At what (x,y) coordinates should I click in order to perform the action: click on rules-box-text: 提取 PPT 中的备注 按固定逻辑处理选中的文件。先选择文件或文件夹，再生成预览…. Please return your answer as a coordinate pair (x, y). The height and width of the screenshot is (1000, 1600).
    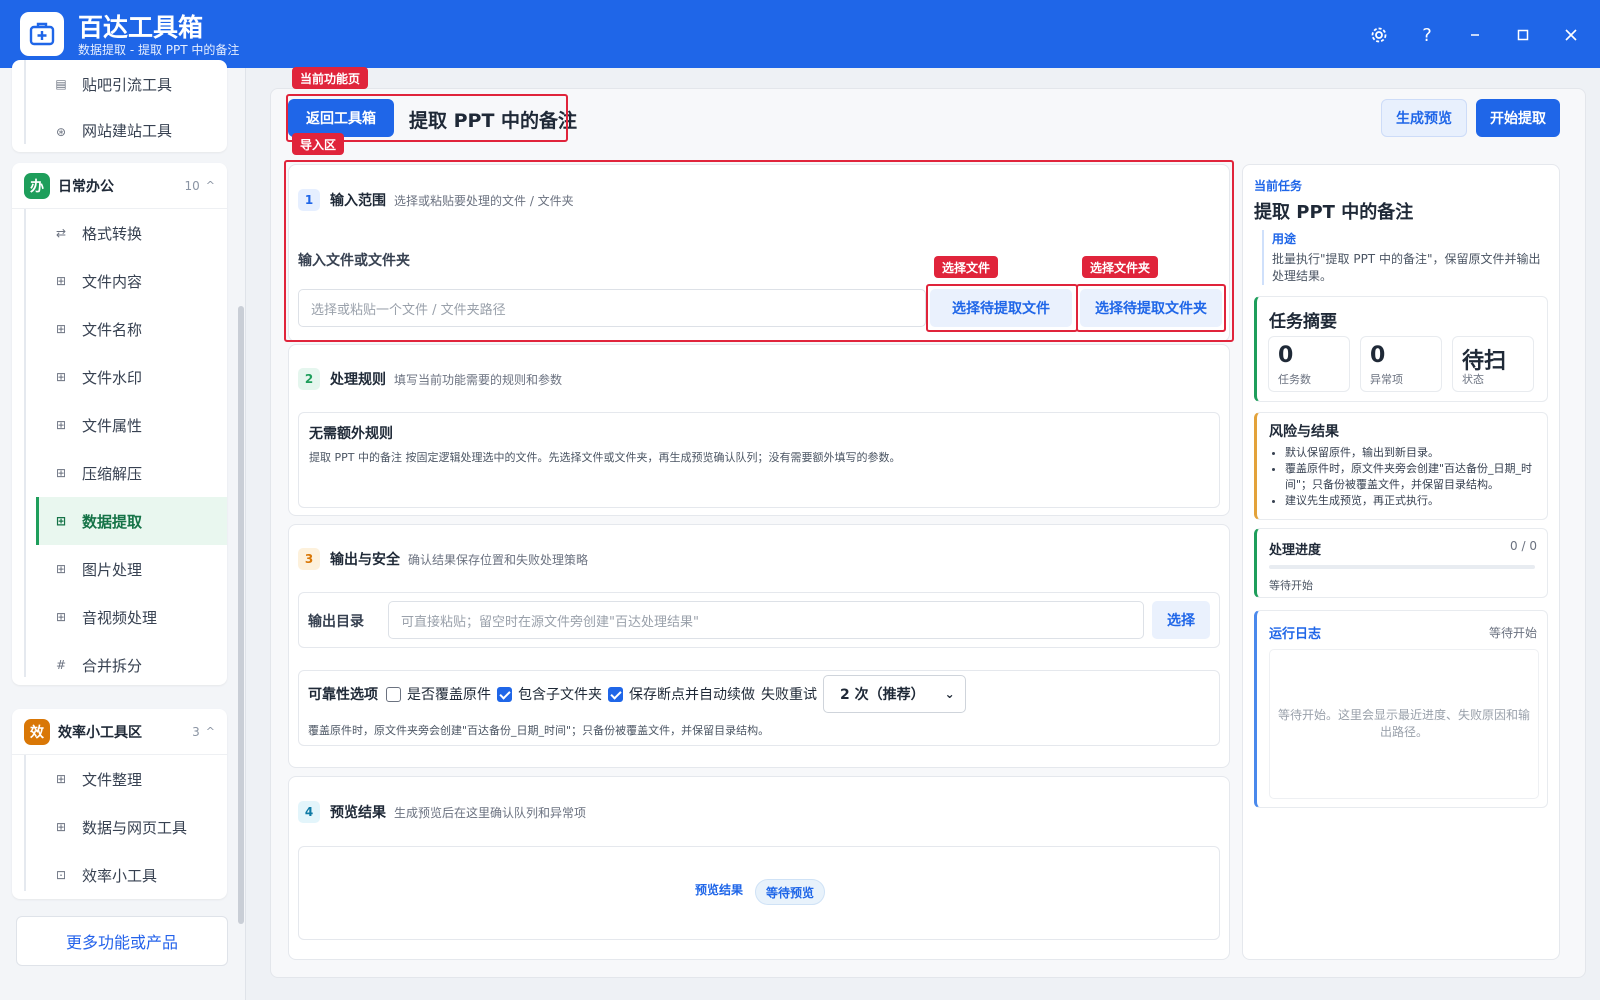
    Looking at the image, I should click on (605, 457).